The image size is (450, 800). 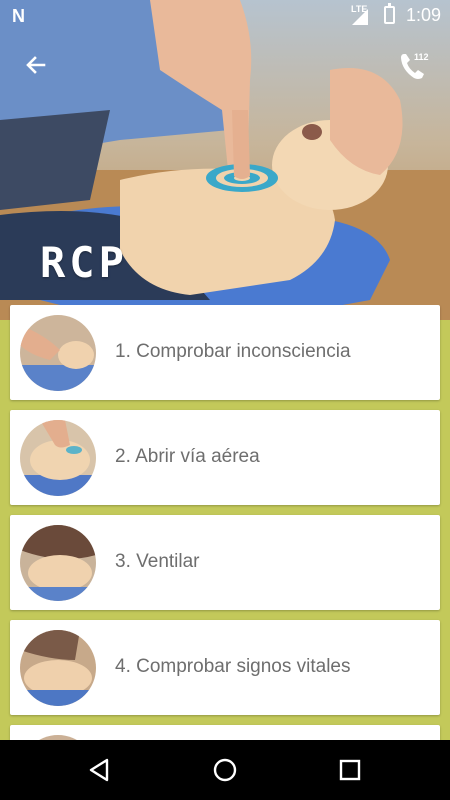 I want to click on call-number-badge: 112, so click(x=421, y=57).